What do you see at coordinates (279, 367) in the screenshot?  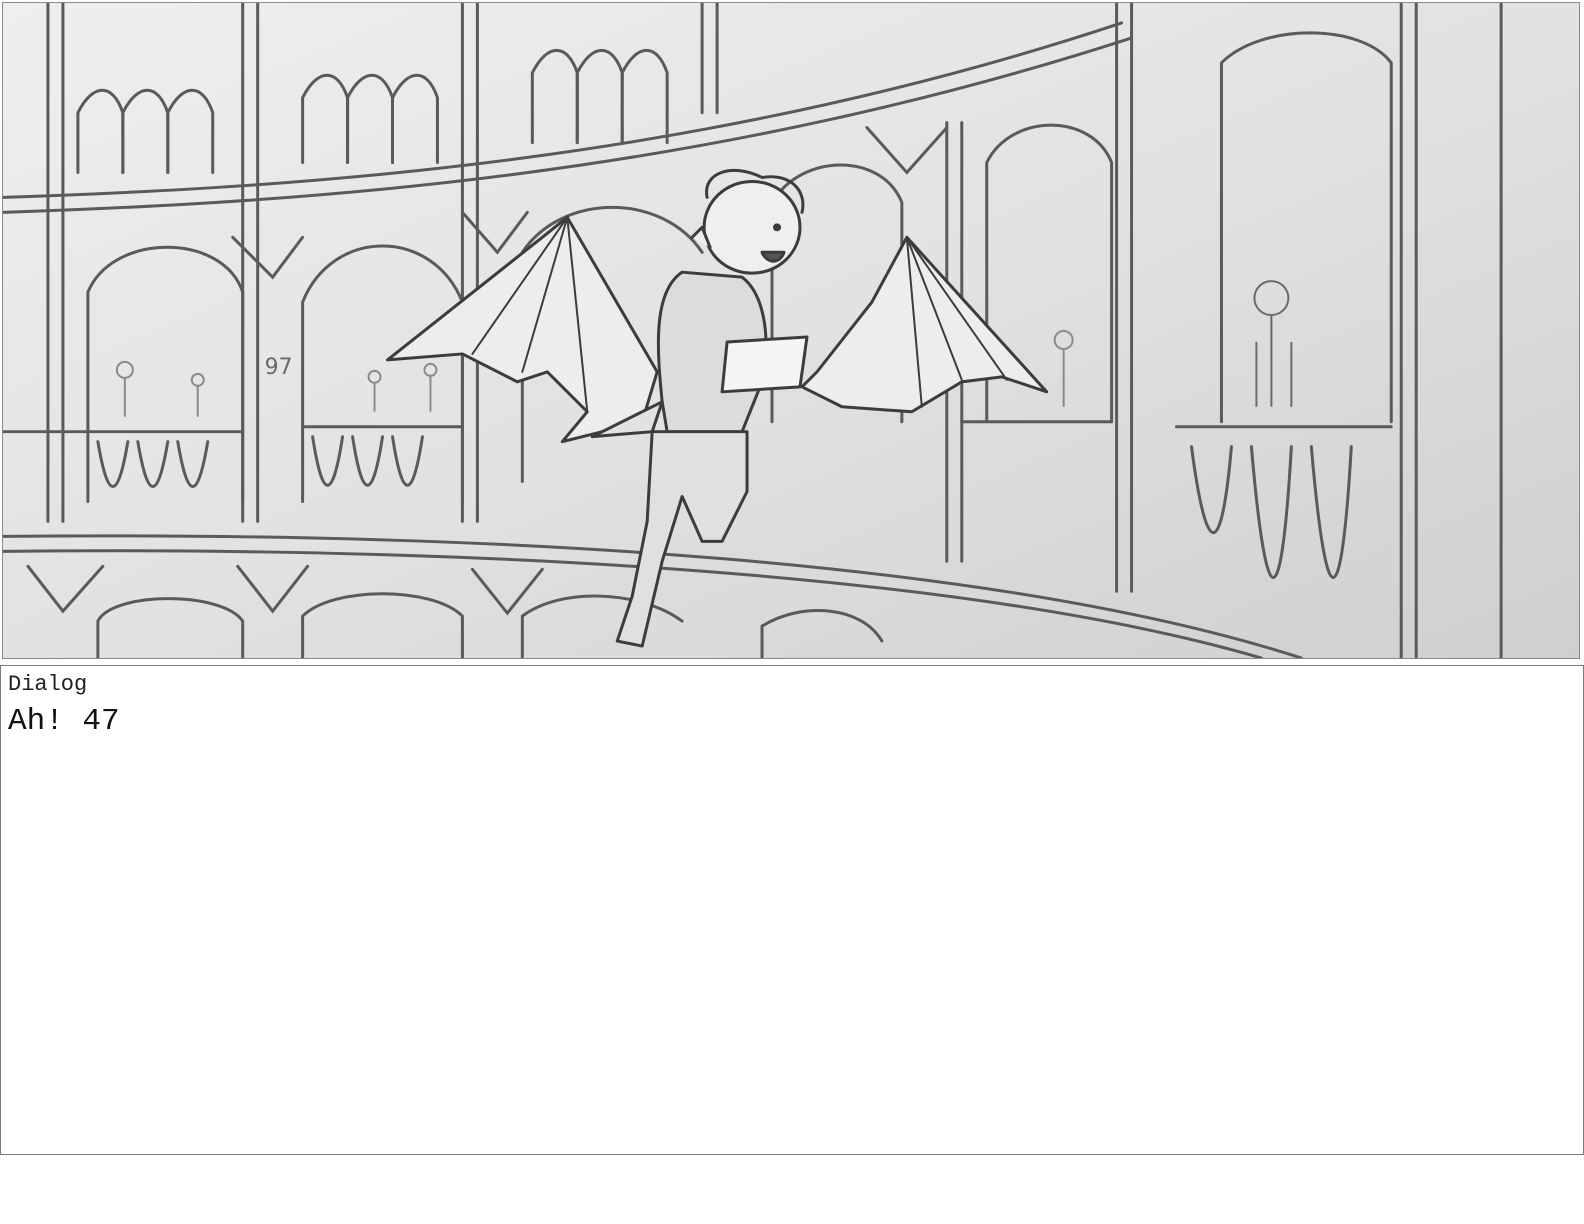 I see `scene-number: 97` at bounding box center [279, 367].